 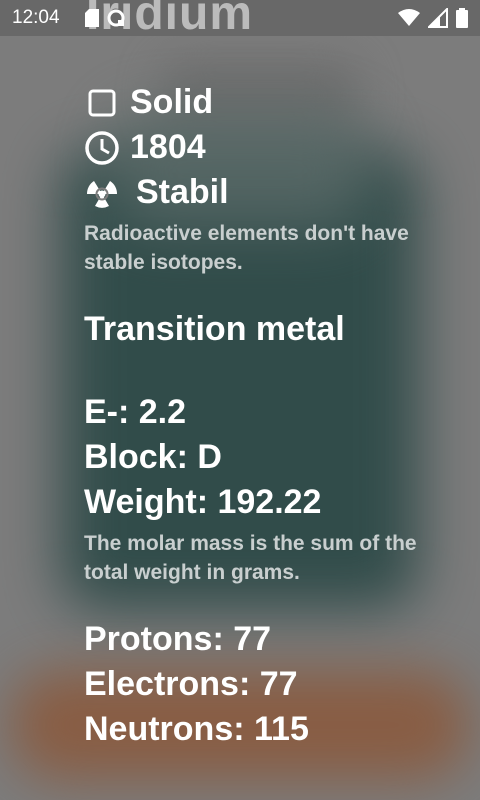 What do you see at coordinates (462, 20) in the screenshot?
I see `battery-icon` at bounding box center [462, 20].